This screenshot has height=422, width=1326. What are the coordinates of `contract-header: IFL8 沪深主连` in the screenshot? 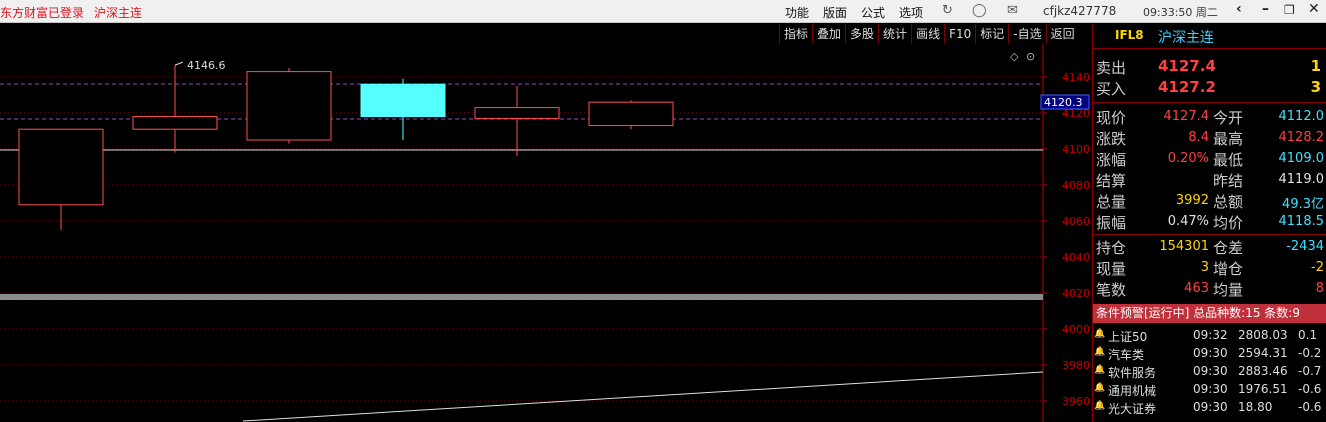 It's located at (1209, 36).